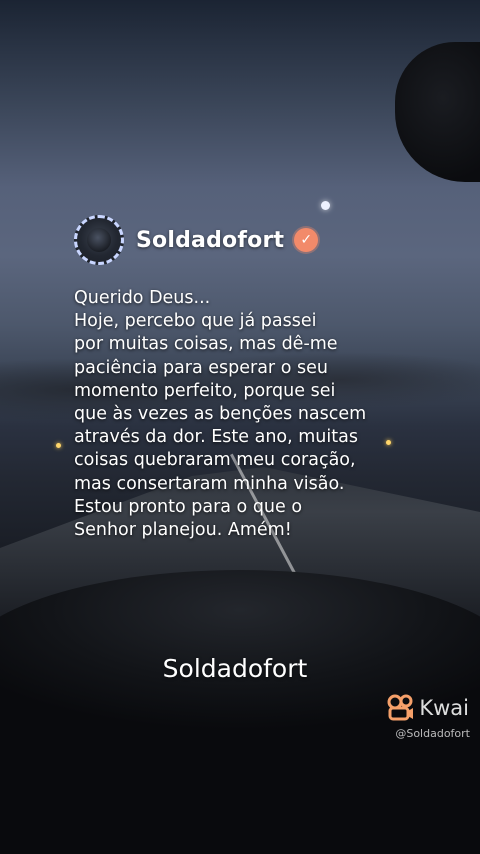  I want to click on message-line: momento perfeito, porque sei, so click(205, 390).